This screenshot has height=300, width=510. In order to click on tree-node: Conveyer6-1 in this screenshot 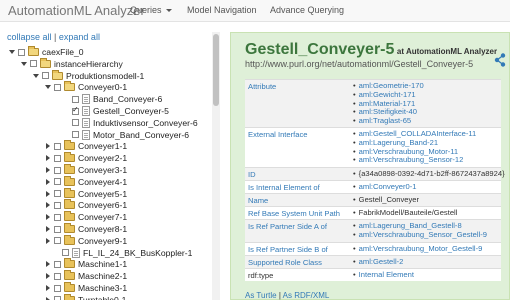, I will do `click(85, 205)`.